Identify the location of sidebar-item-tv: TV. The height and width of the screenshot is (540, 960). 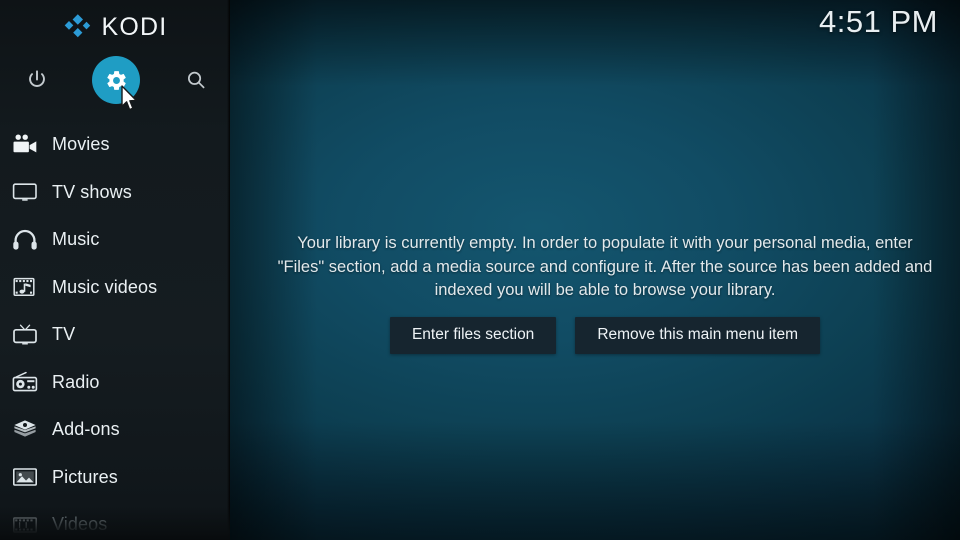
(115, 335).